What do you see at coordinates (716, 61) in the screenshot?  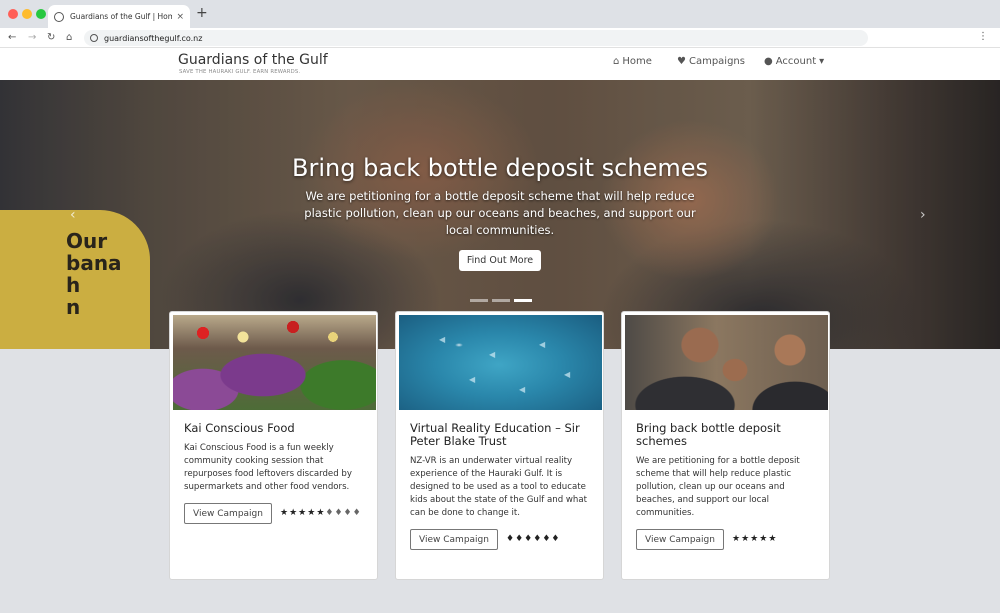 I see `nav-campaigns-label: Campaigns` at bounding box center [716, 61].